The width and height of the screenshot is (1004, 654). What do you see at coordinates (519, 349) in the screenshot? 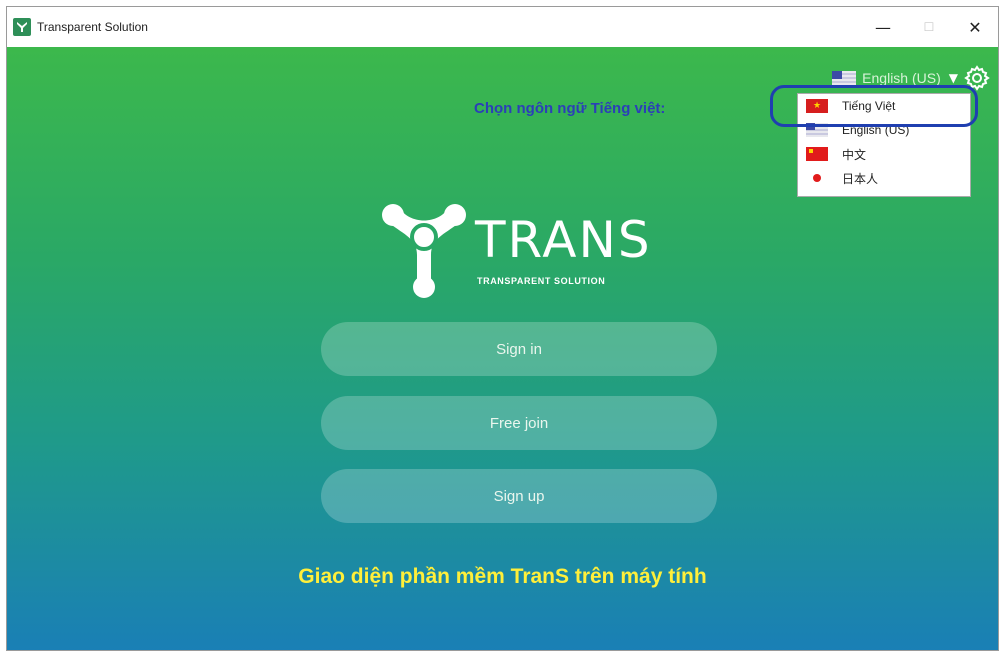
I see `sign-in-button: Sign in` at bounding box center [519, 349].